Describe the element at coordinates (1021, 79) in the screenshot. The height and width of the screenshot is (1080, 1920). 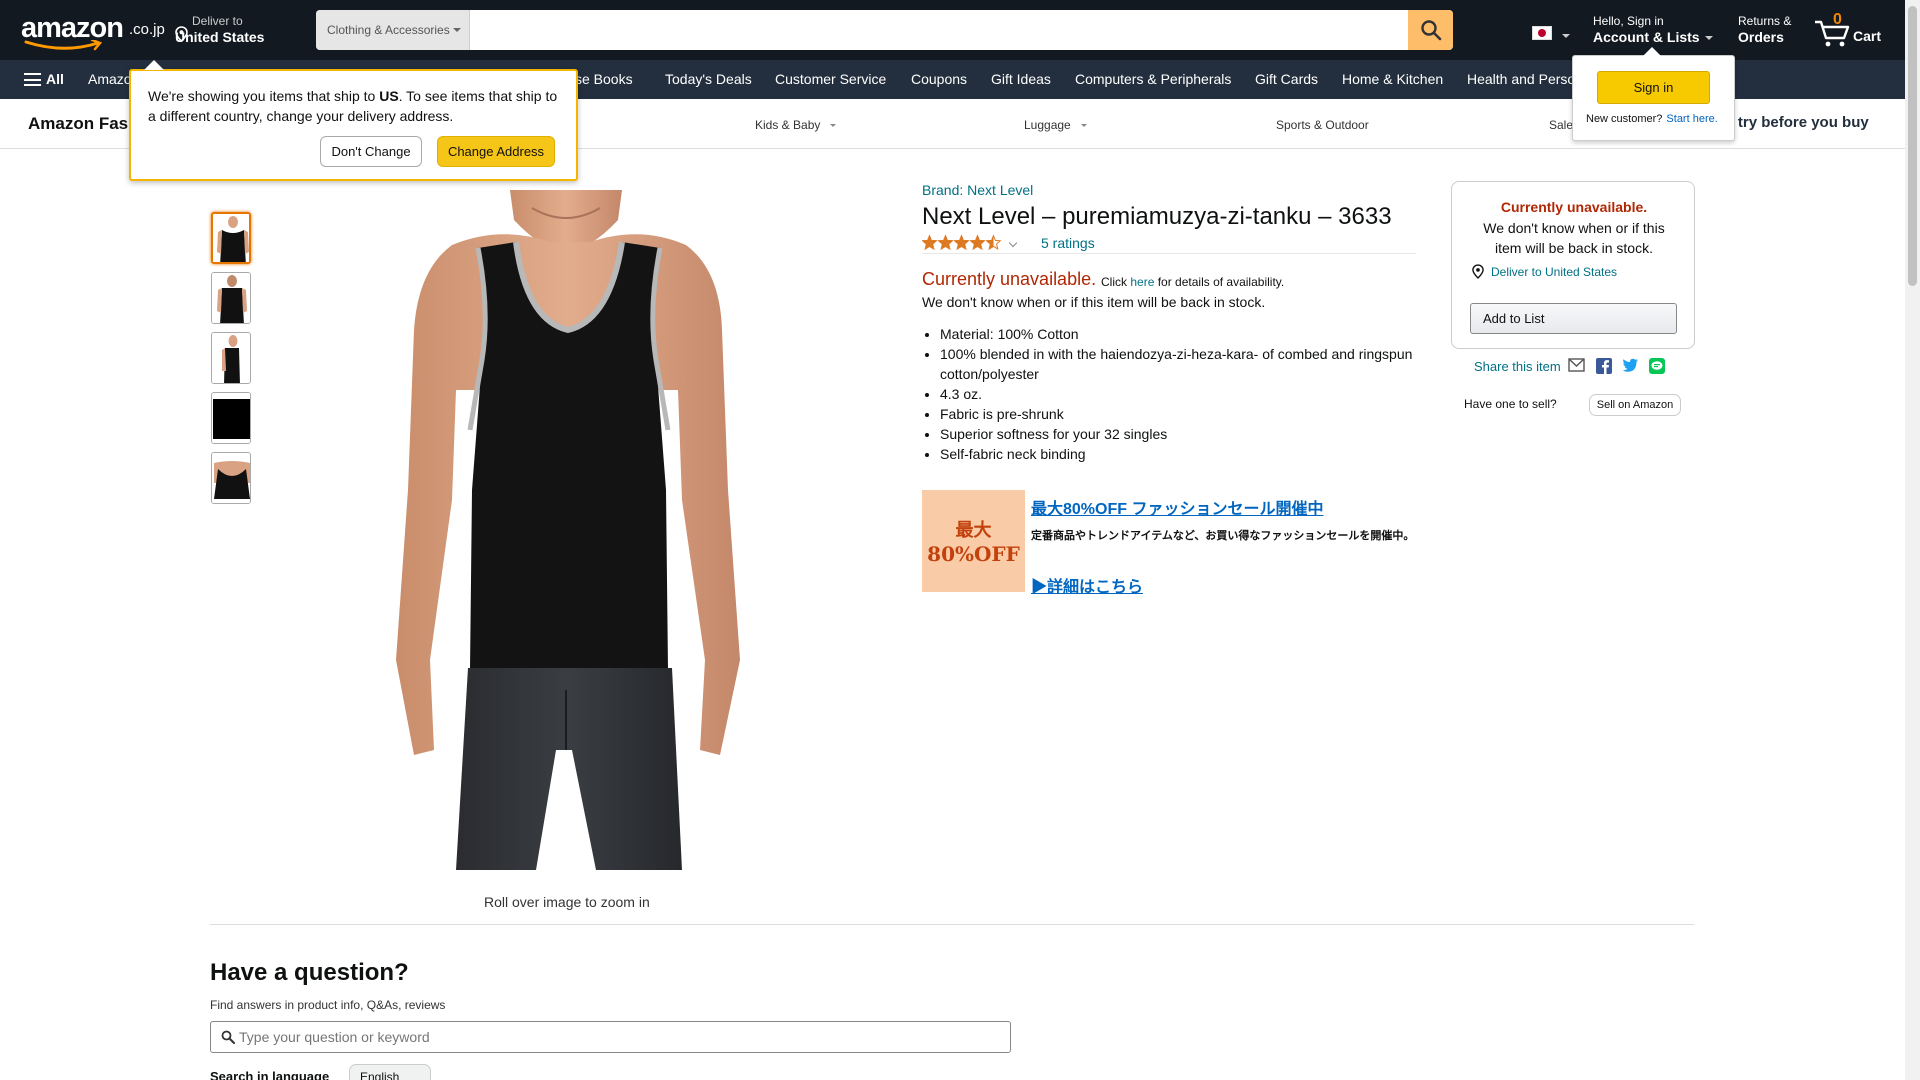
I see `subnav-item-gift-ideas: Gift Ideas` at that location.